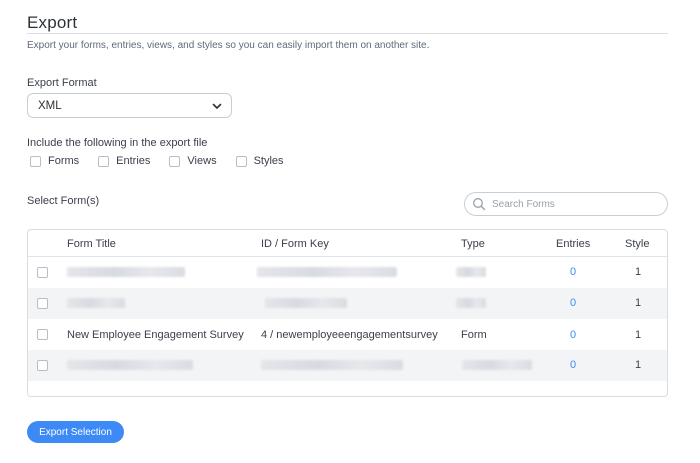  What do you see at coordinates (474, 335) in the screenshot?
I see `form-type: Form` at bounding box center [474, 335].